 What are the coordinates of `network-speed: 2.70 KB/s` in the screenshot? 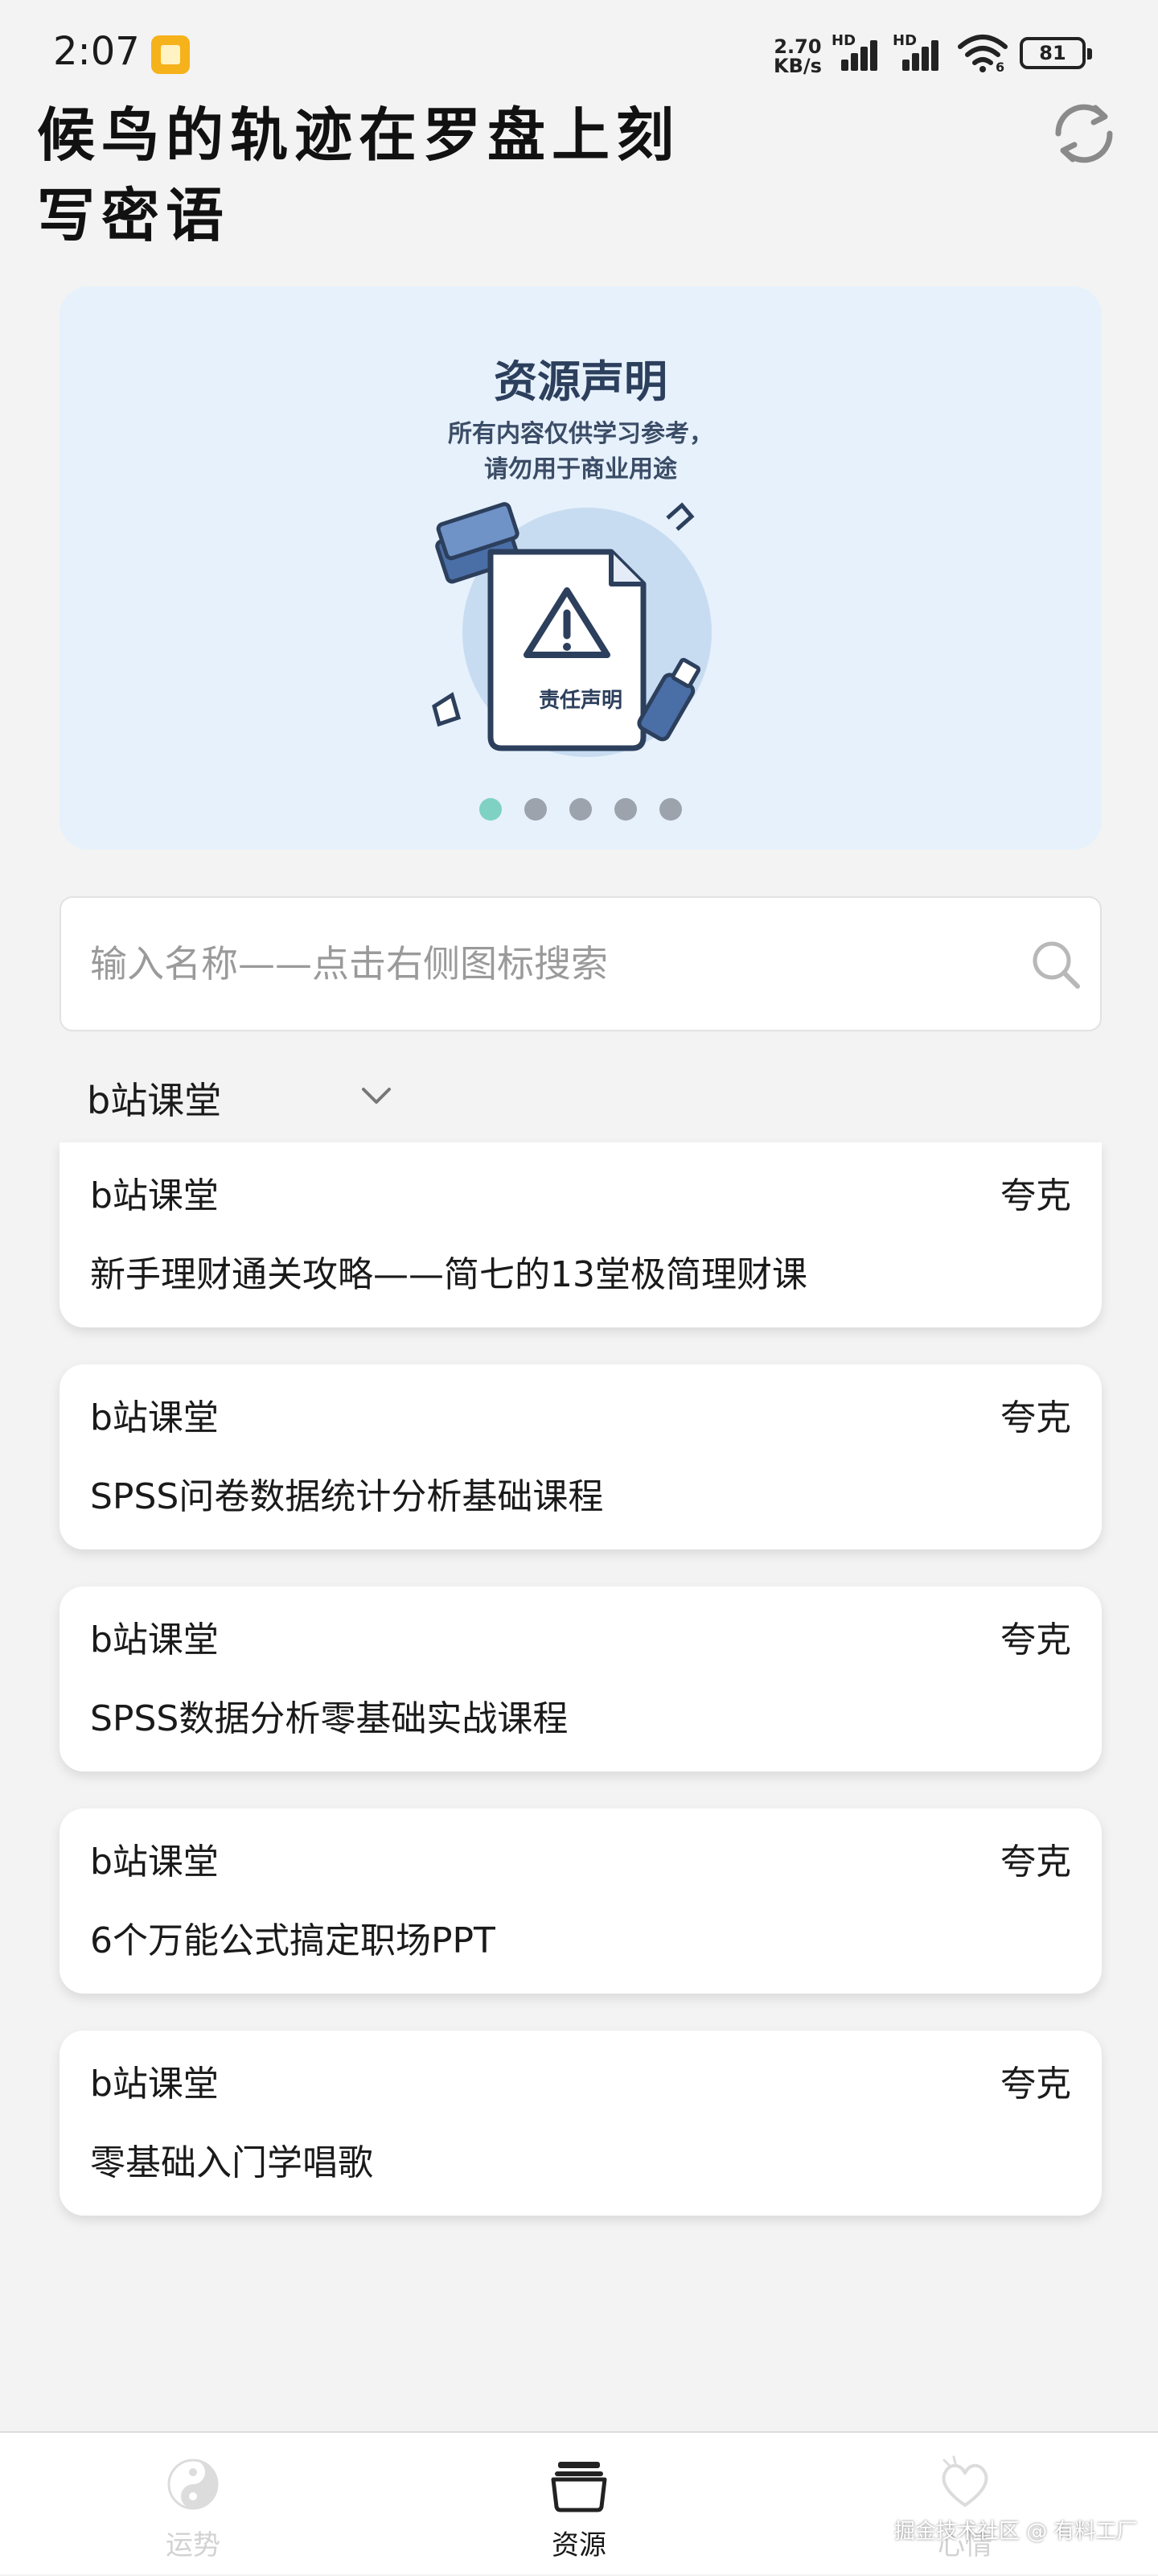 It's located at (798, 56).